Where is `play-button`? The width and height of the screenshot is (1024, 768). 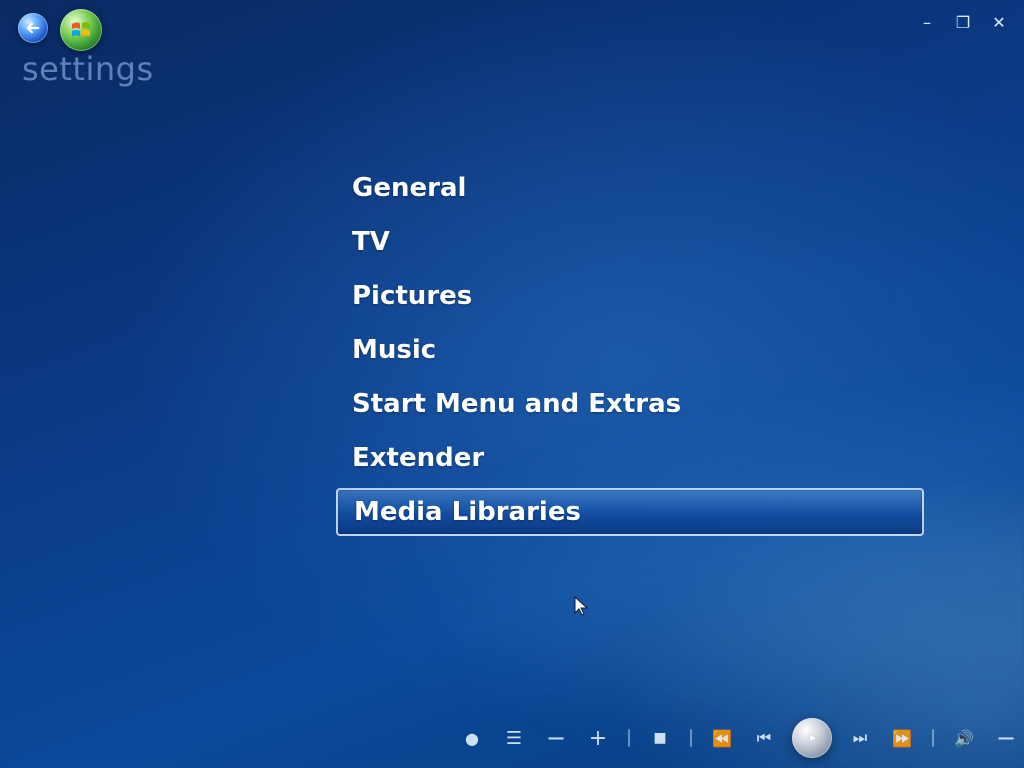 play-button is located at coordinates (812, 738).